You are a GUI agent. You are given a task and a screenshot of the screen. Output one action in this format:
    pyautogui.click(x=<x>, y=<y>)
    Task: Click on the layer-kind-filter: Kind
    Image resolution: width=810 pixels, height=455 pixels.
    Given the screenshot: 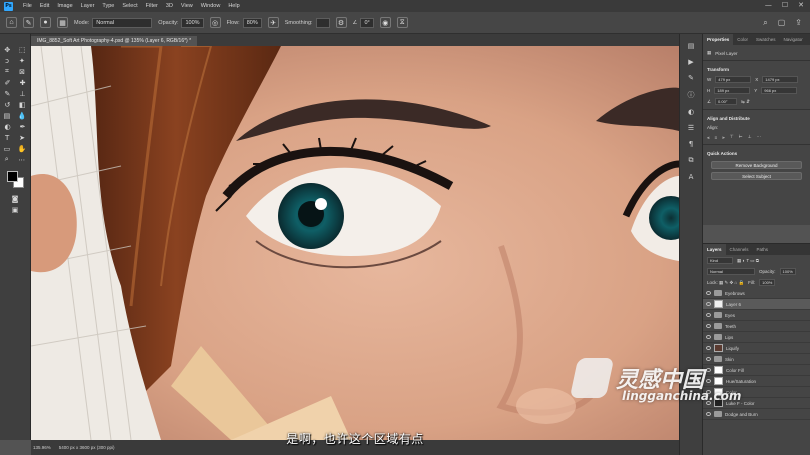 What is the action you would take?
    pyautogui.click(x=720, y=260)
    